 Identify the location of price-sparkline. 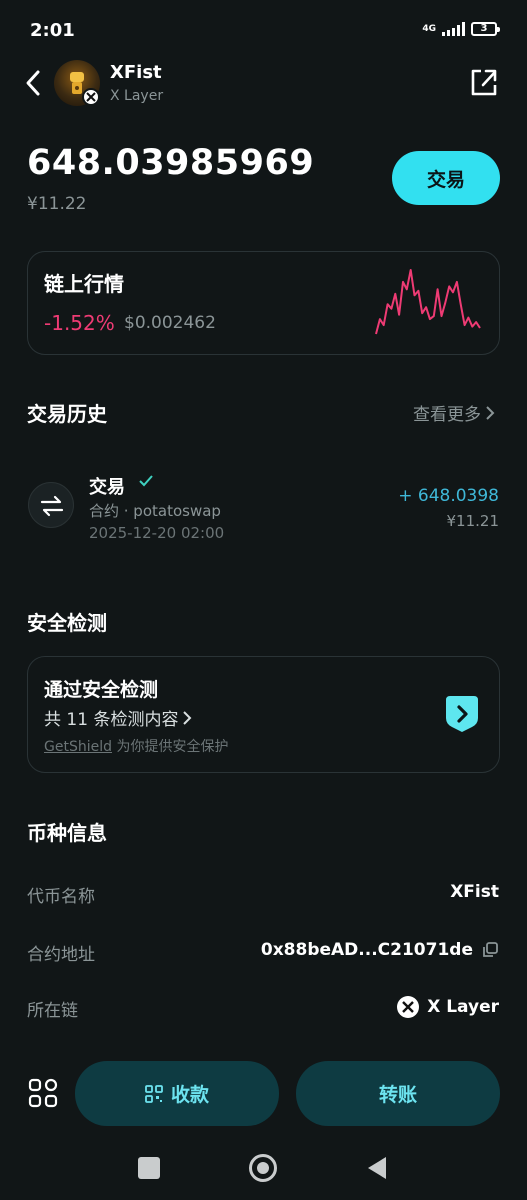
(428, 302).